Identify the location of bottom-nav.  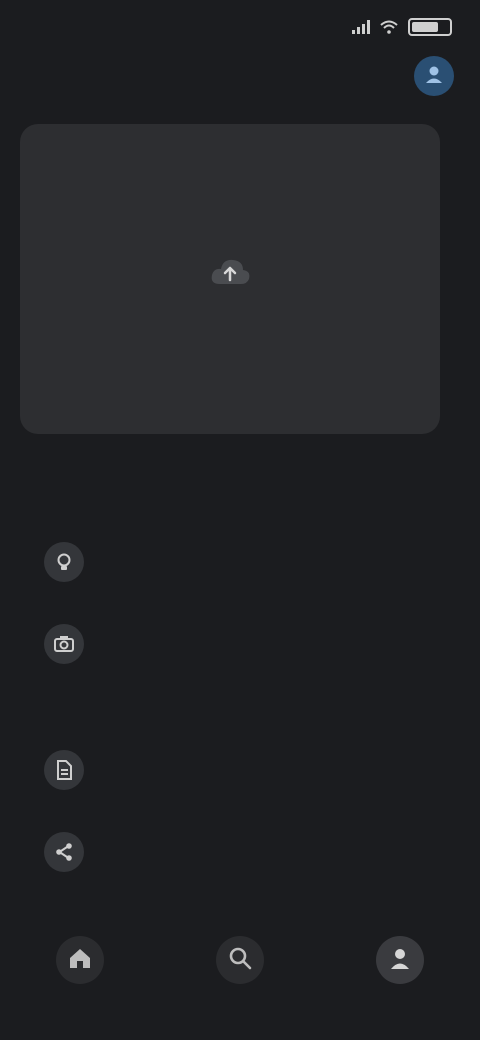
(240, 965).